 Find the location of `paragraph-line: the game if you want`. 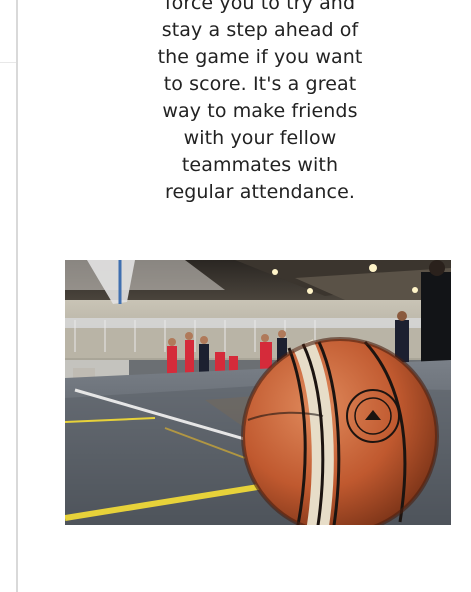

paragraph-line: the game if you want is located at coordinates (260, 57).